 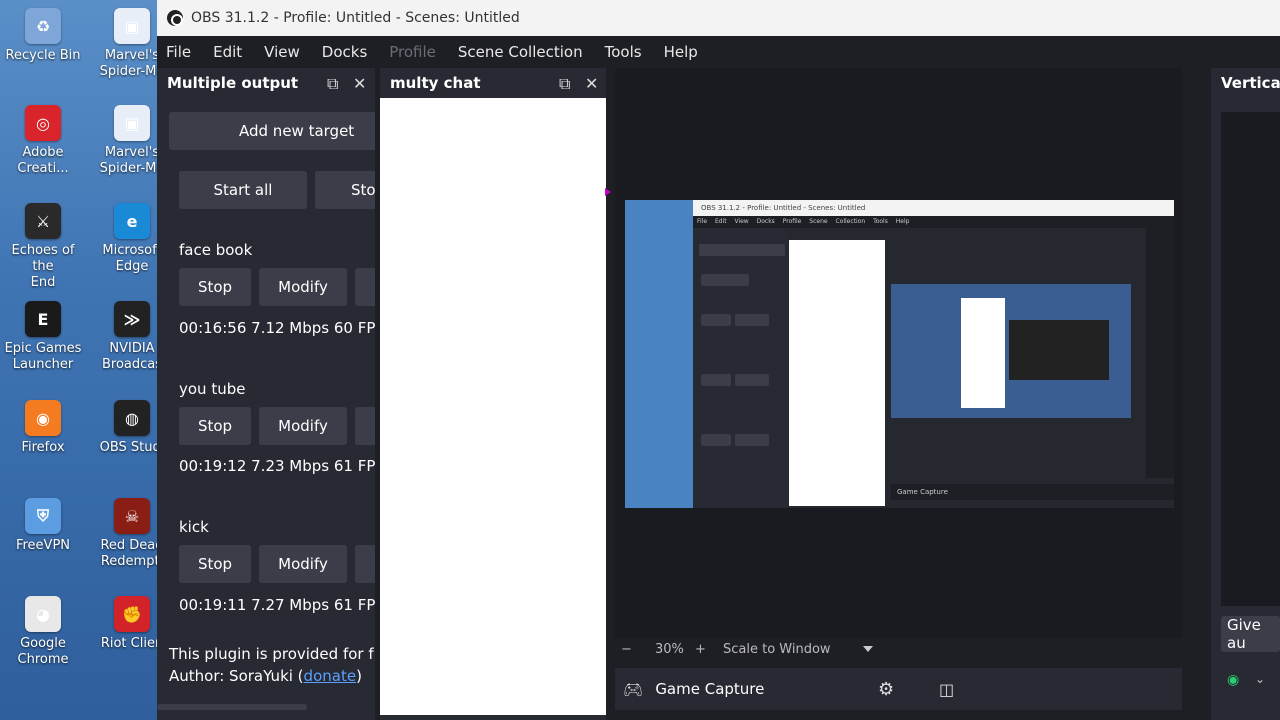 What do you see at coordinates (43, 221) in the screenshot?
I see `app-icon: ⚔` at bounding box center [43, 221].